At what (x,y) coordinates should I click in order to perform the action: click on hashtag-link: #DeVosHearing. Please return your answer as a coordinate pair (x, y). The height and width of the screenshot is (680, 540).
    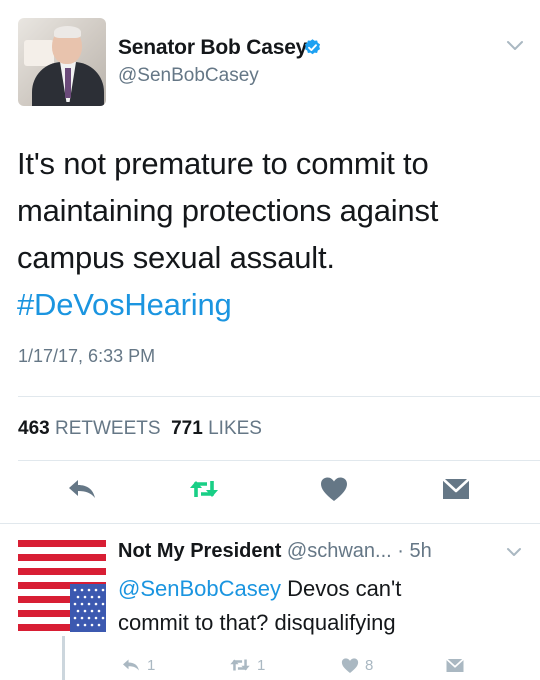
    Looking at the image, I should click on (267, 304).